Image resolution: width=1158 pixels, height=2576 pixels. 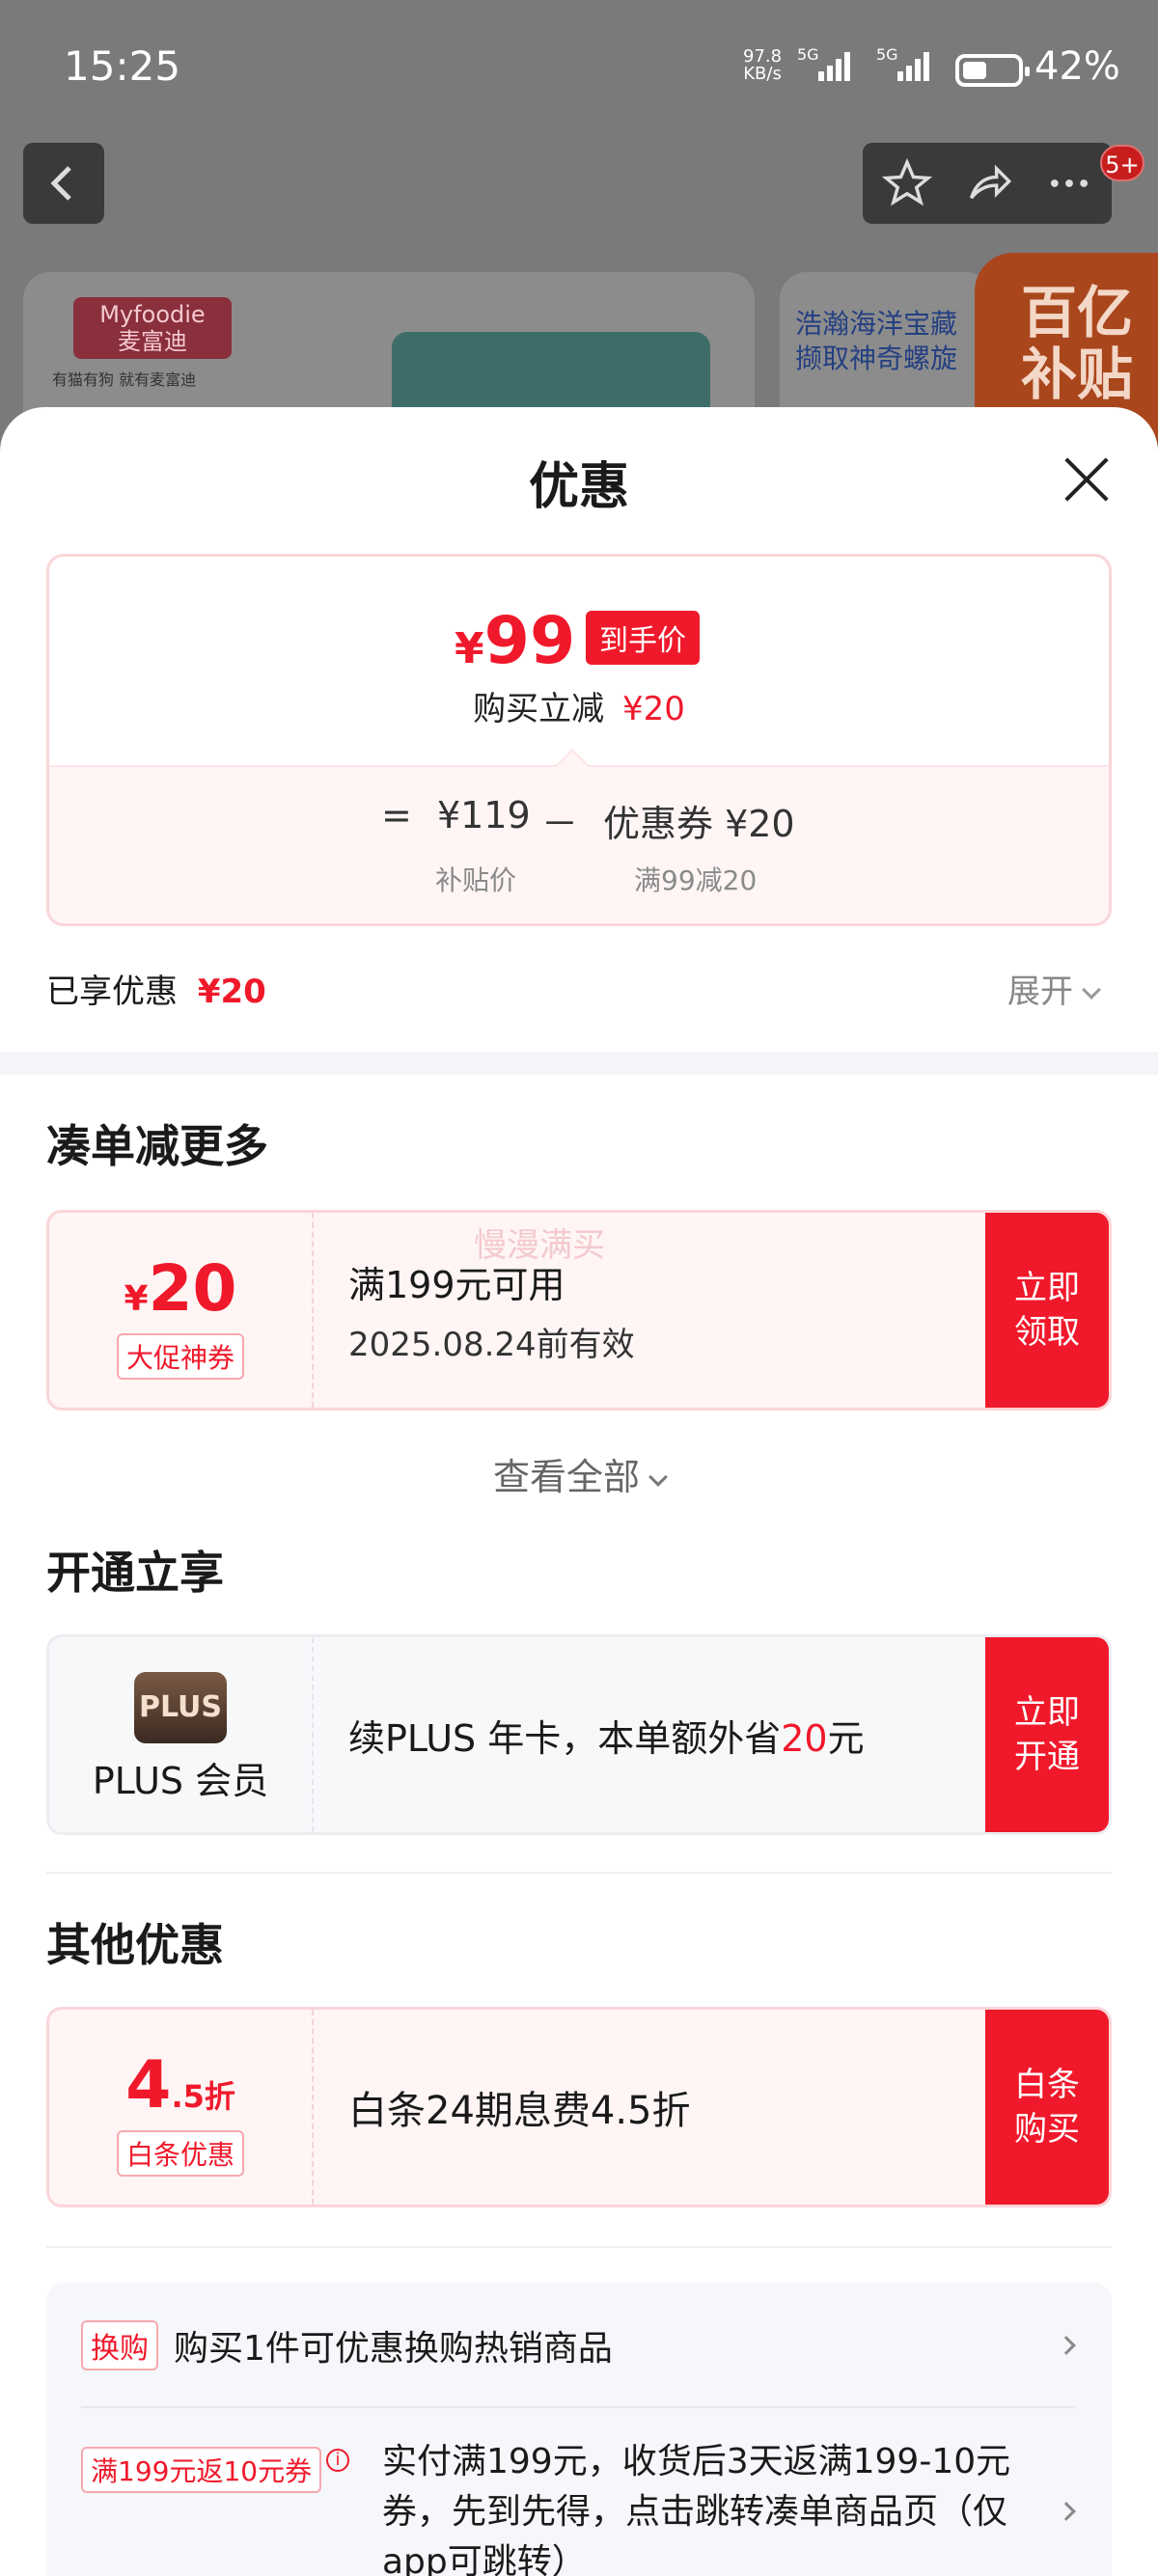 What do you see at coordinates (808, 55) in the screenshot?
I see `sim1-label: 5G` at bounding box center [808, 55].